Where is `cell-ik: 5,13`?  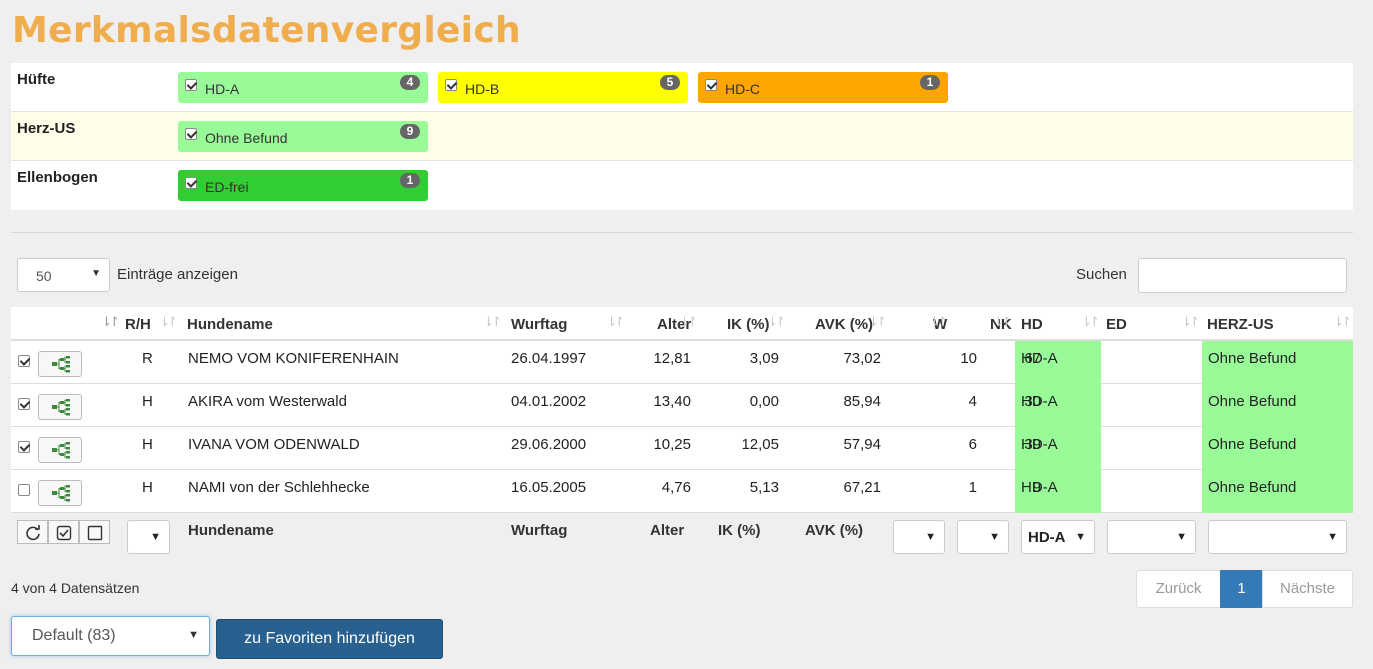 cell-ik: 5,13 is located at coordinates (764, 487).